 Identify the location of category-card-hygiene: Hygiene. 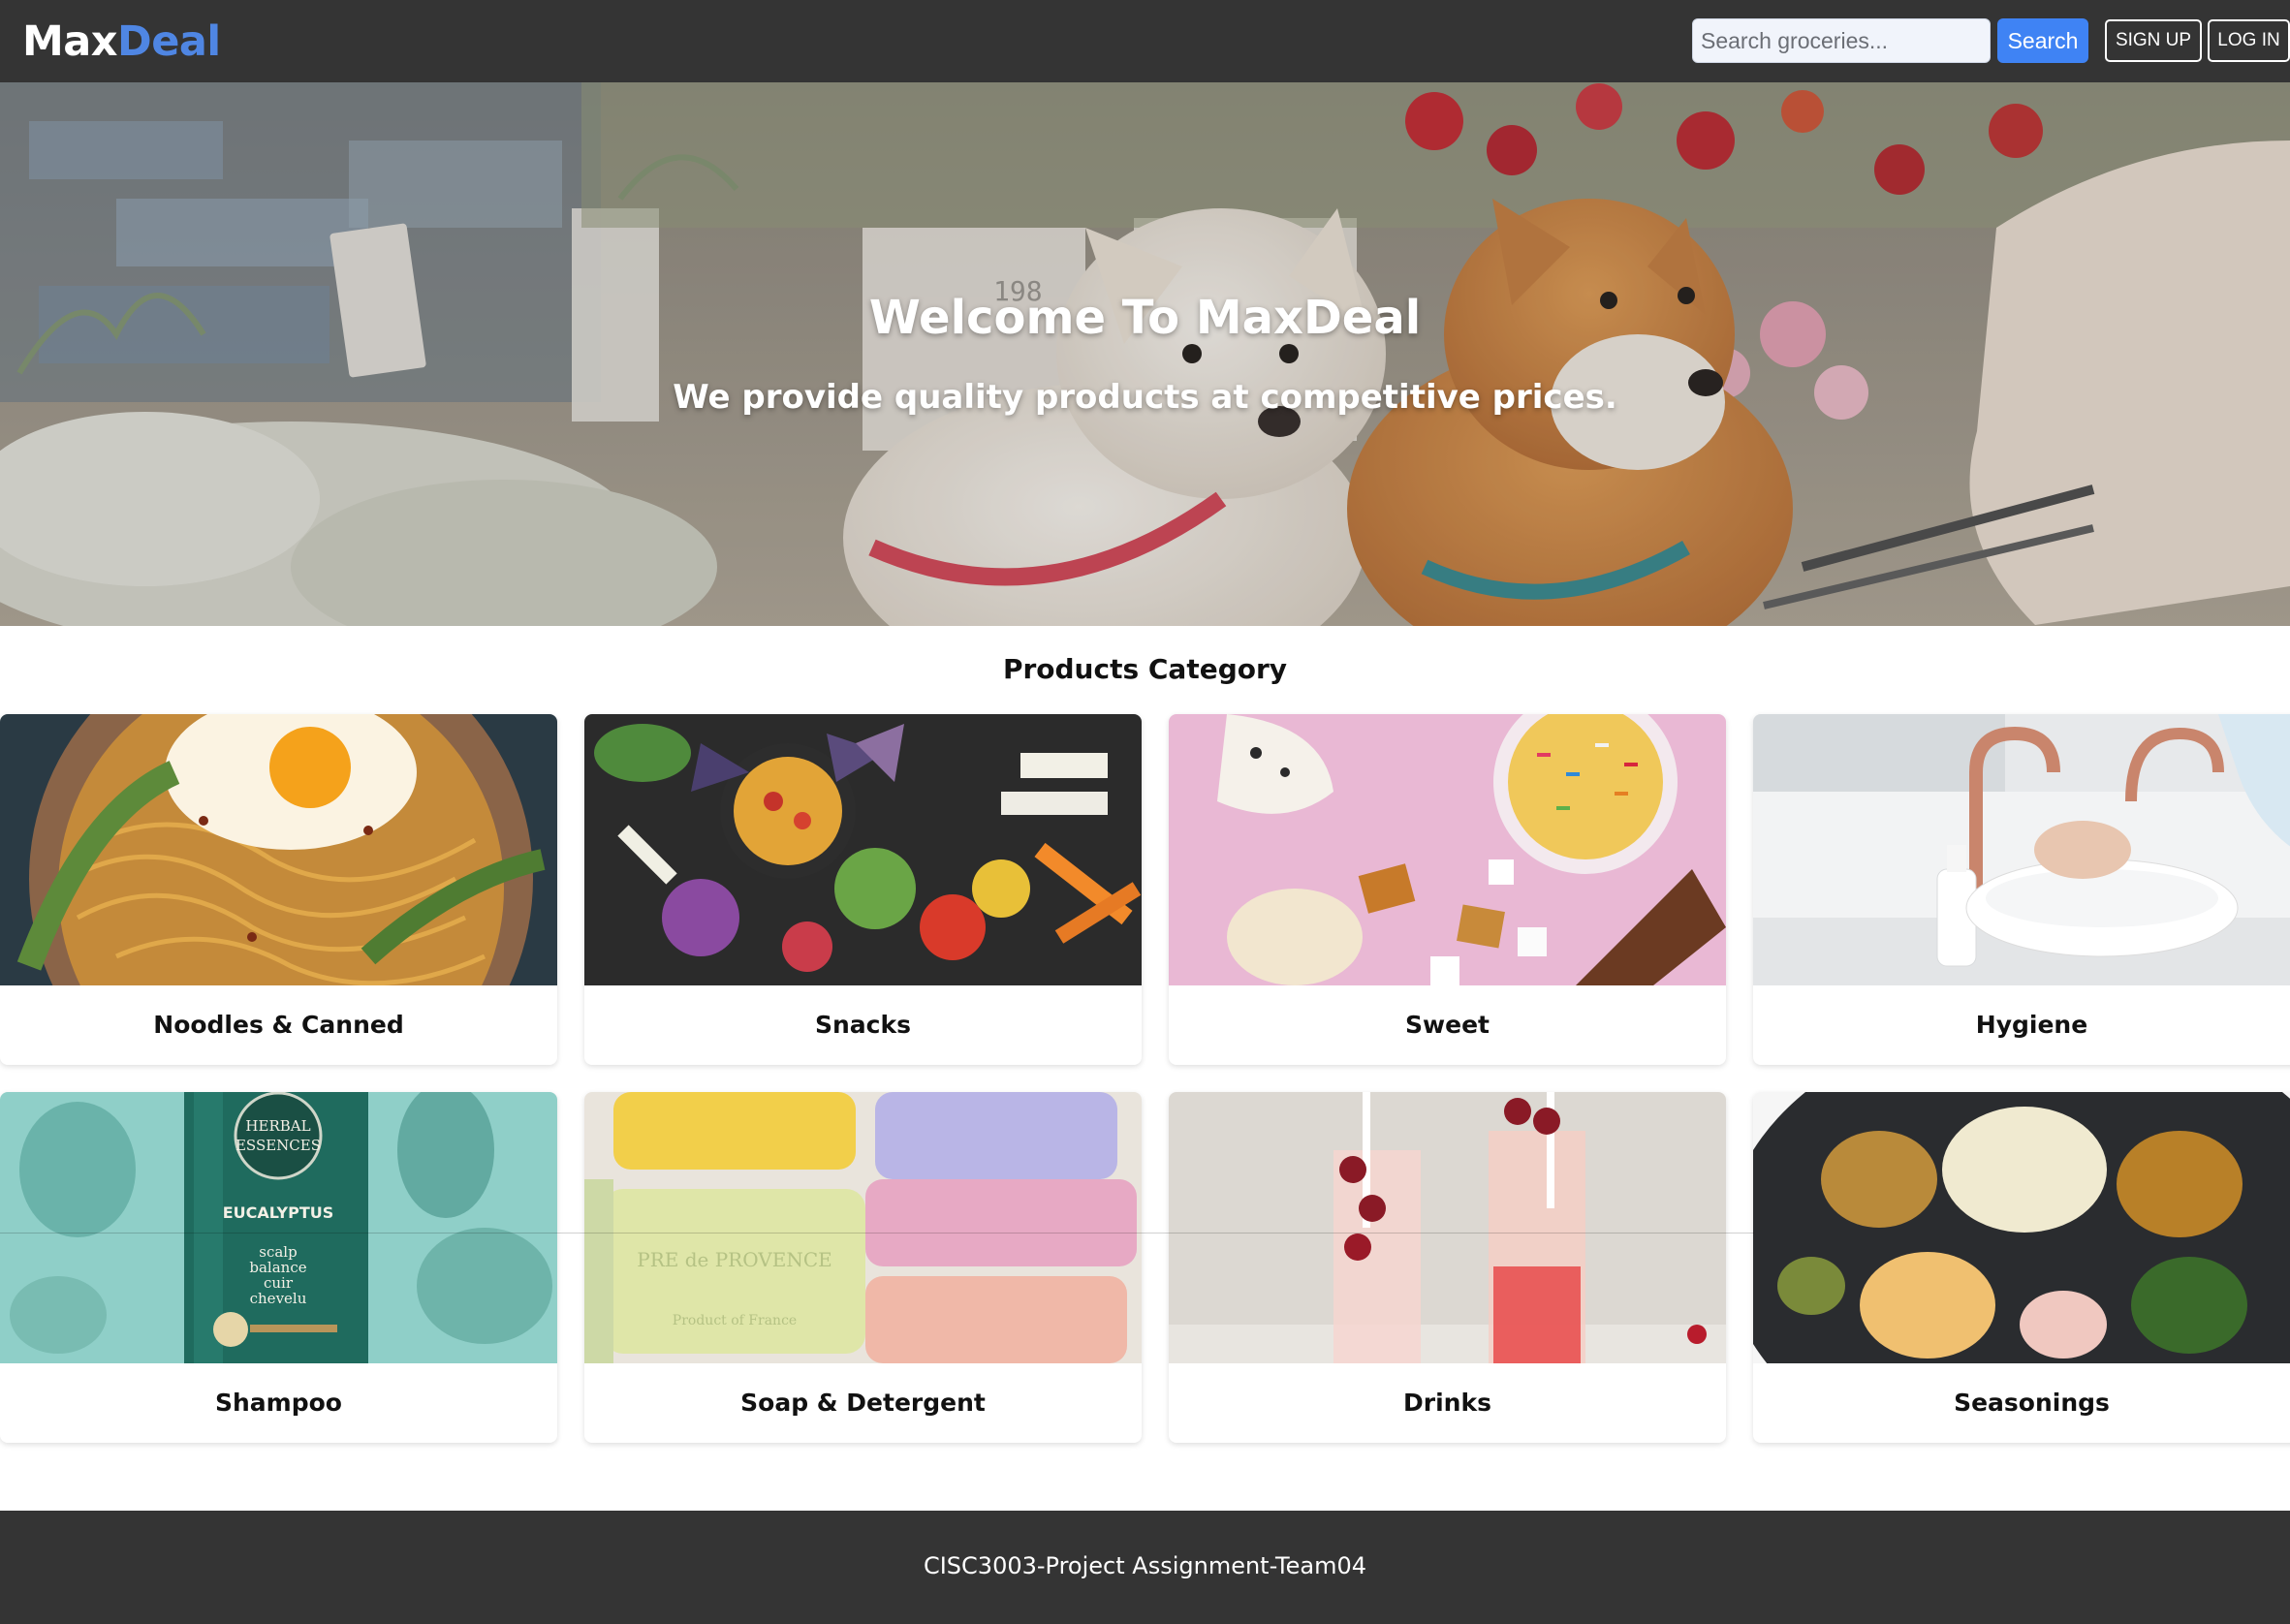
(2022, 890).